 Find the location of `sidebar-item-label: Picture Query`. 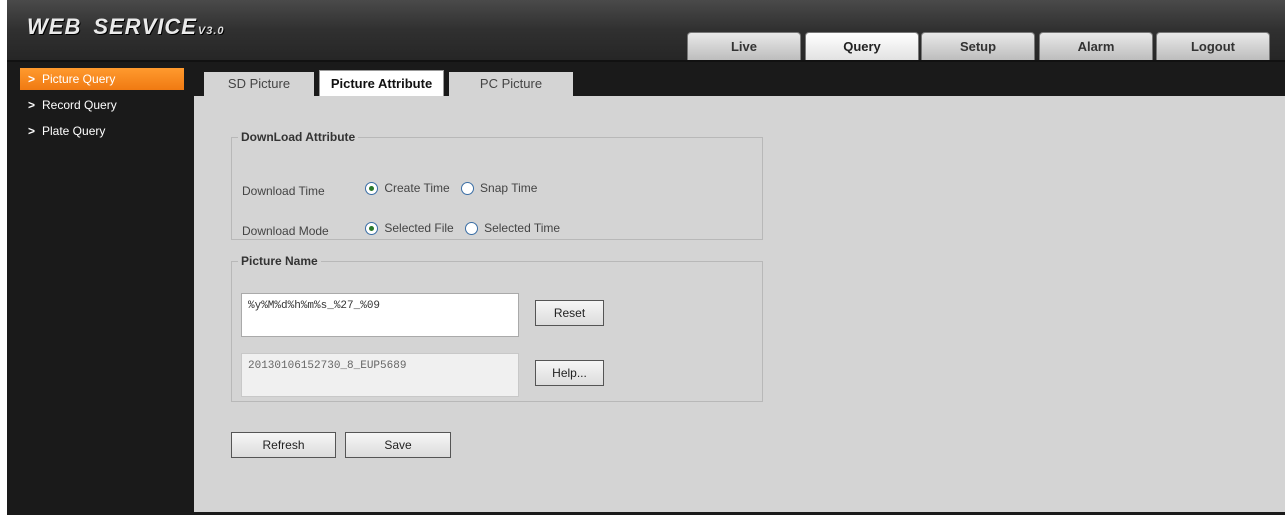

sidebar-item-label: Picture Query is located at coordinates (79, 79).